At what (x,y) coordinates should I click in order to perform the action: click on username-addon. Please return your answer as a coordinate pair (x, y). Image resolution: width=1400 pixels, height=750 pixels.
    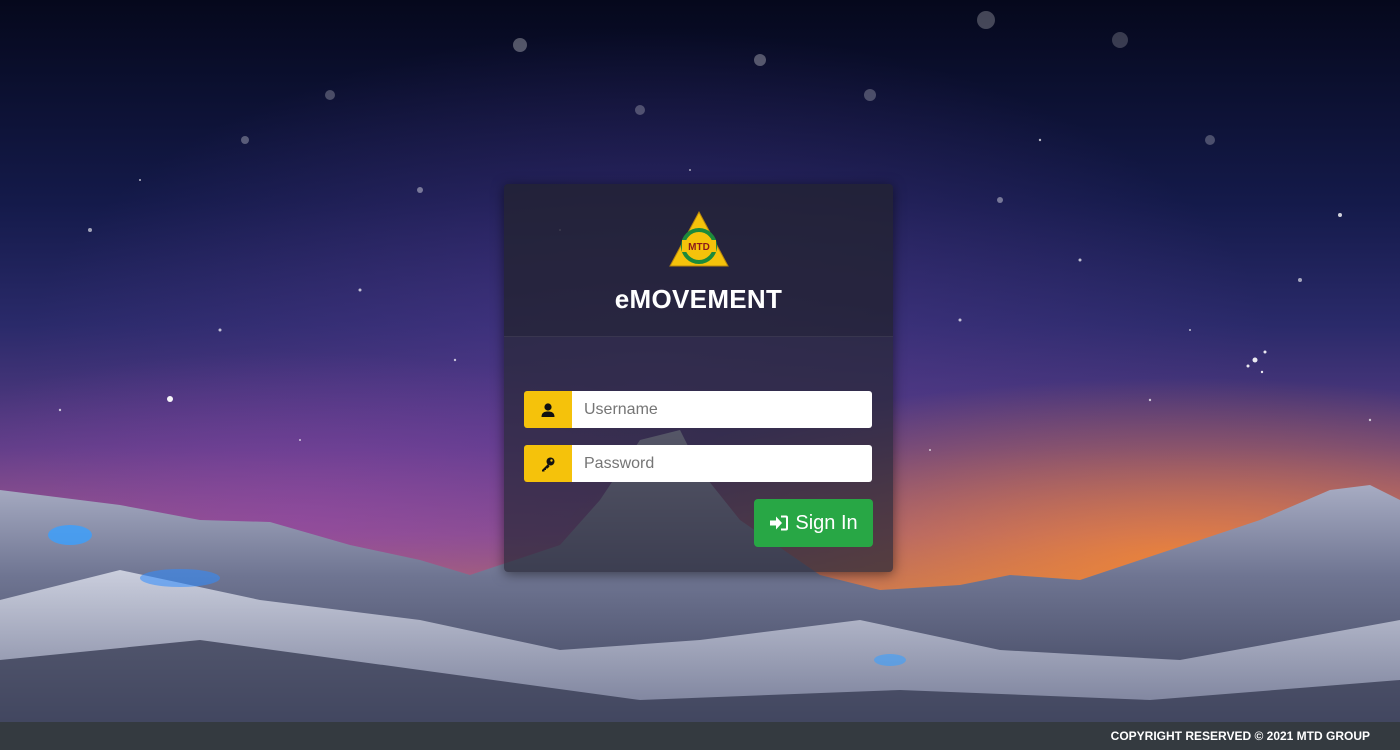
    Looking at the image, I should click on (548, 409).